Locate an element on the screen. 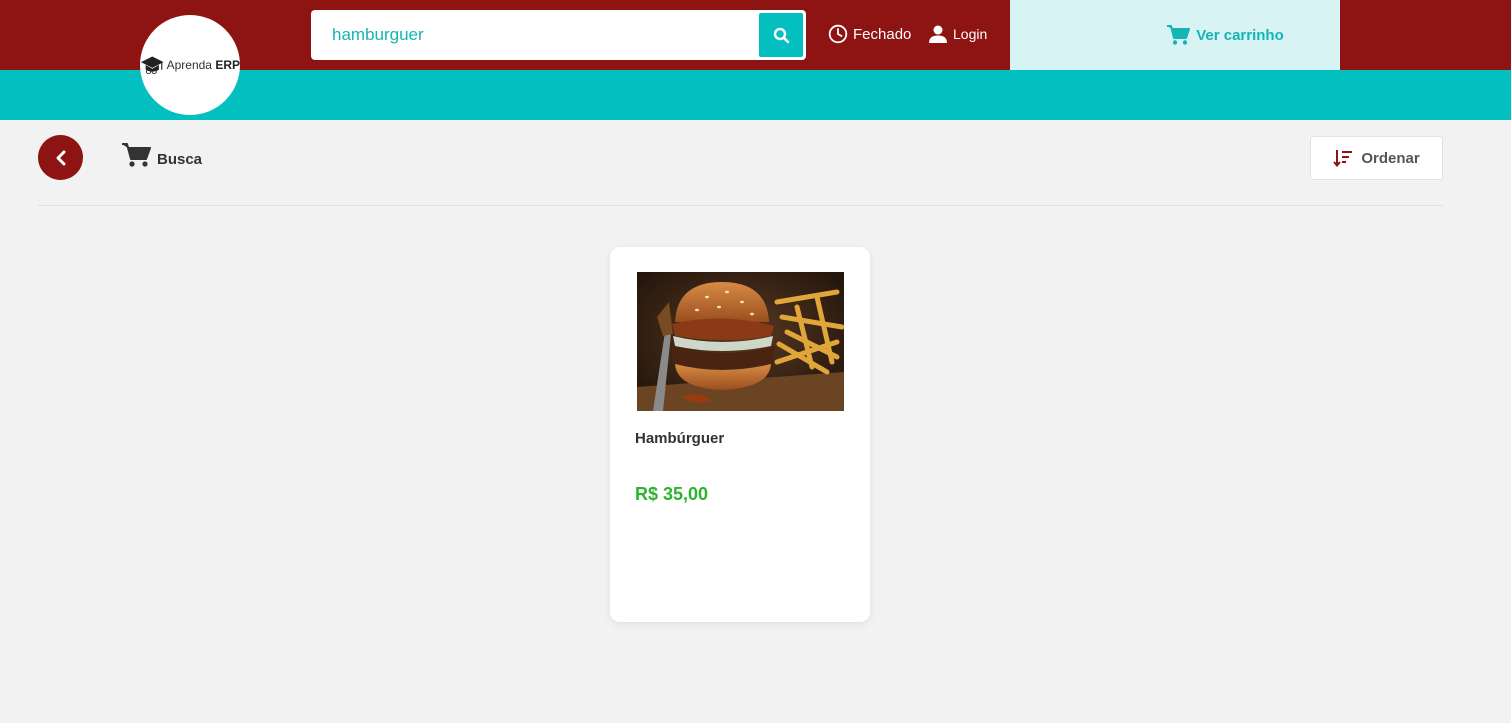 This screenshot has width=1511, height=723. search-bar is located at coordinates (558, 35).